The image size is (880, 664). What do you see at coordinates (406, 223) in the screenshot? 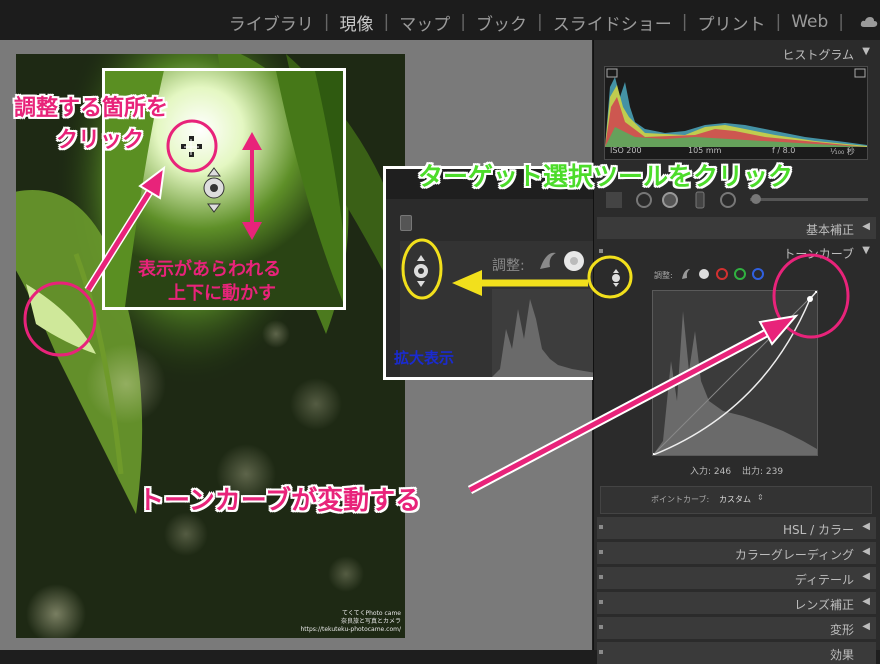
I see `inset-grip` at bounding box center [406, 223].